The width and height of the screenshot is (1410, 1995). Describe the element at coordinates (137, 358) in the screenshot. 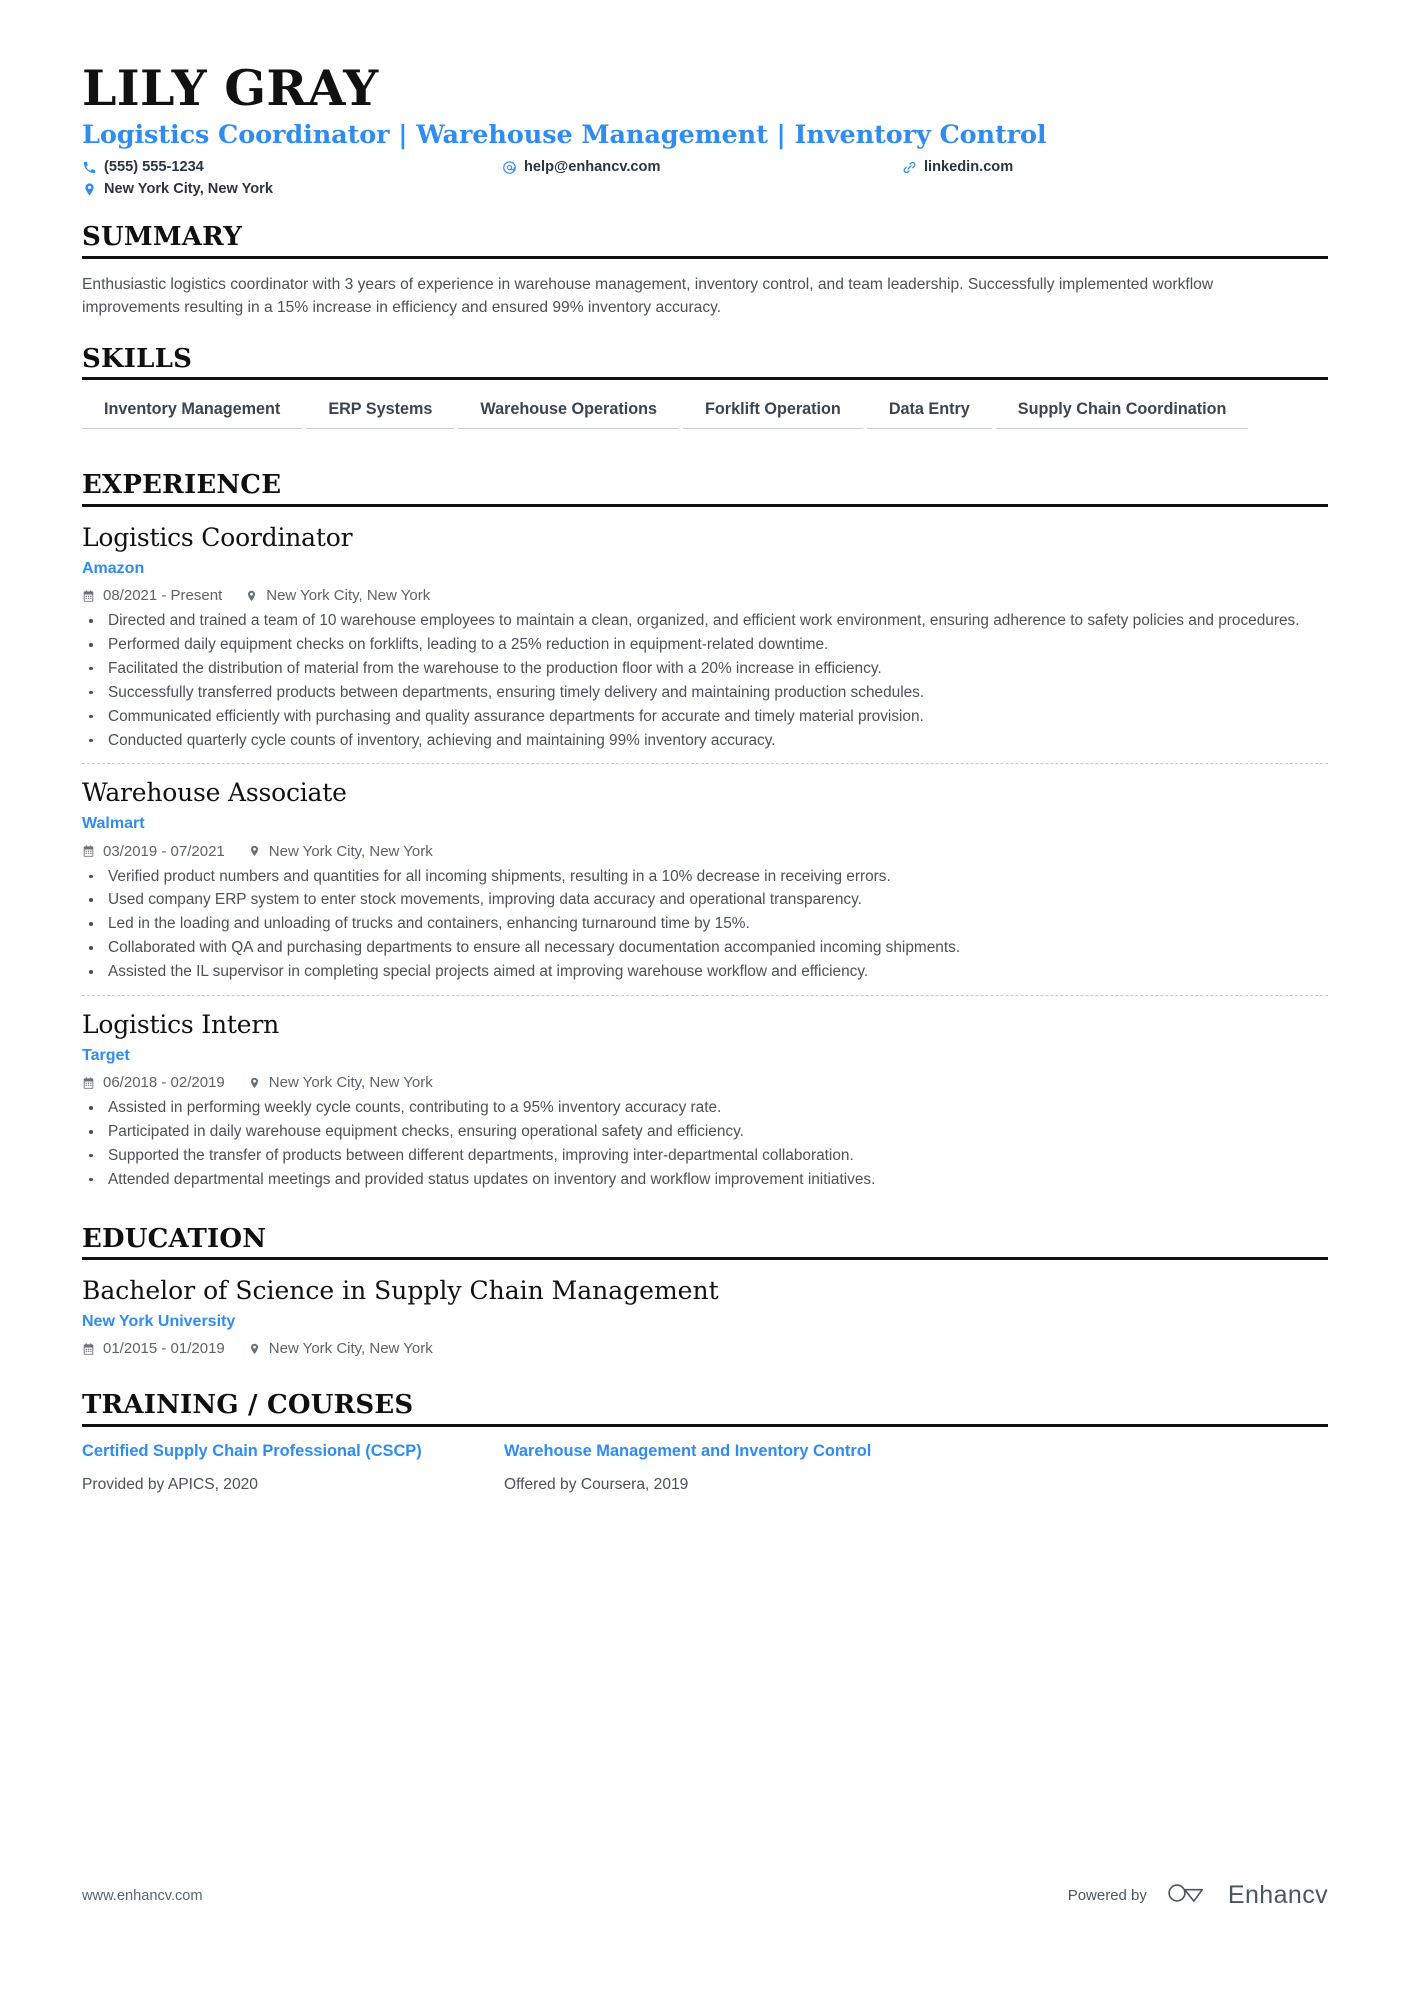

I see `section-title-skills: SKILLS` at that location.